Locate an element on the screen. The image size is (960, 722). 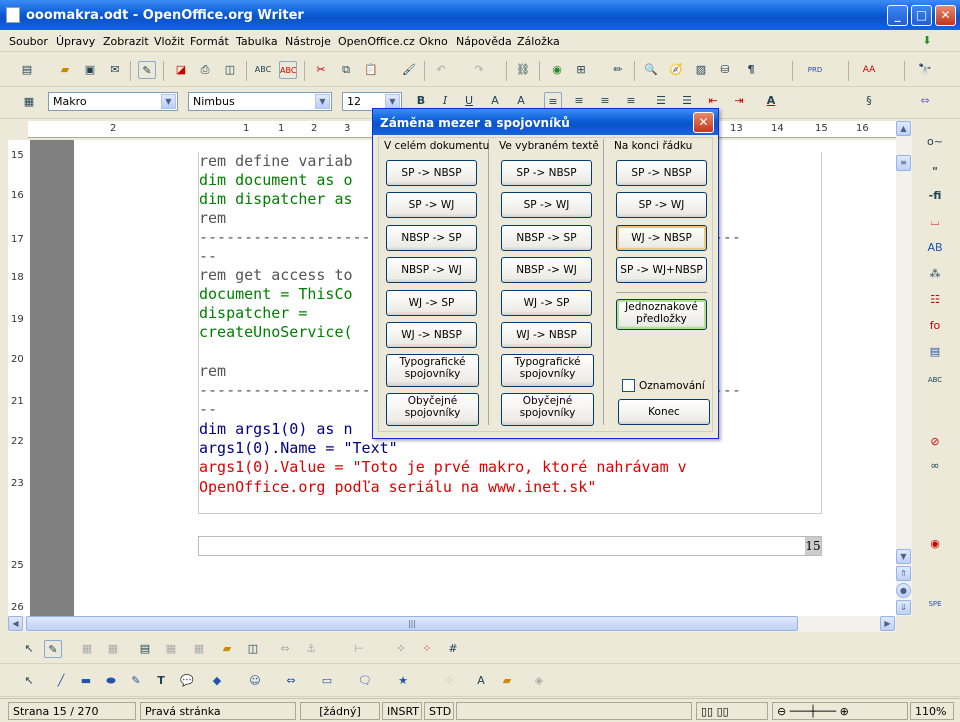
design-mode-icon: ✎ is located at coordinates (53, 649).